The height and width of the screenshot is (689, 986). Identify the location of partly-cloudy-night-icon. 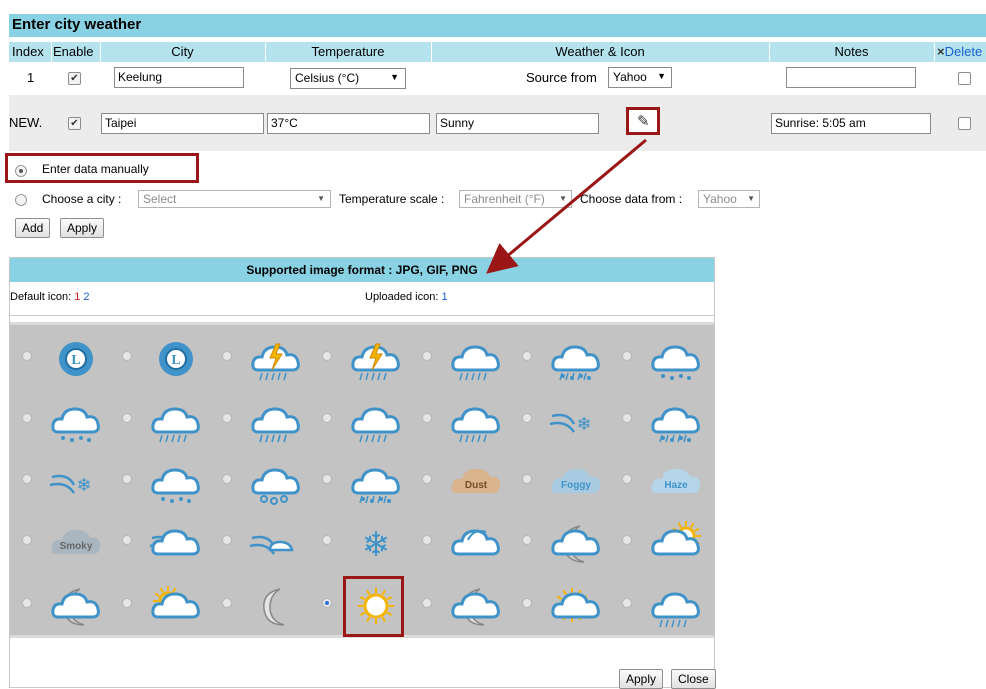
(76, 606).